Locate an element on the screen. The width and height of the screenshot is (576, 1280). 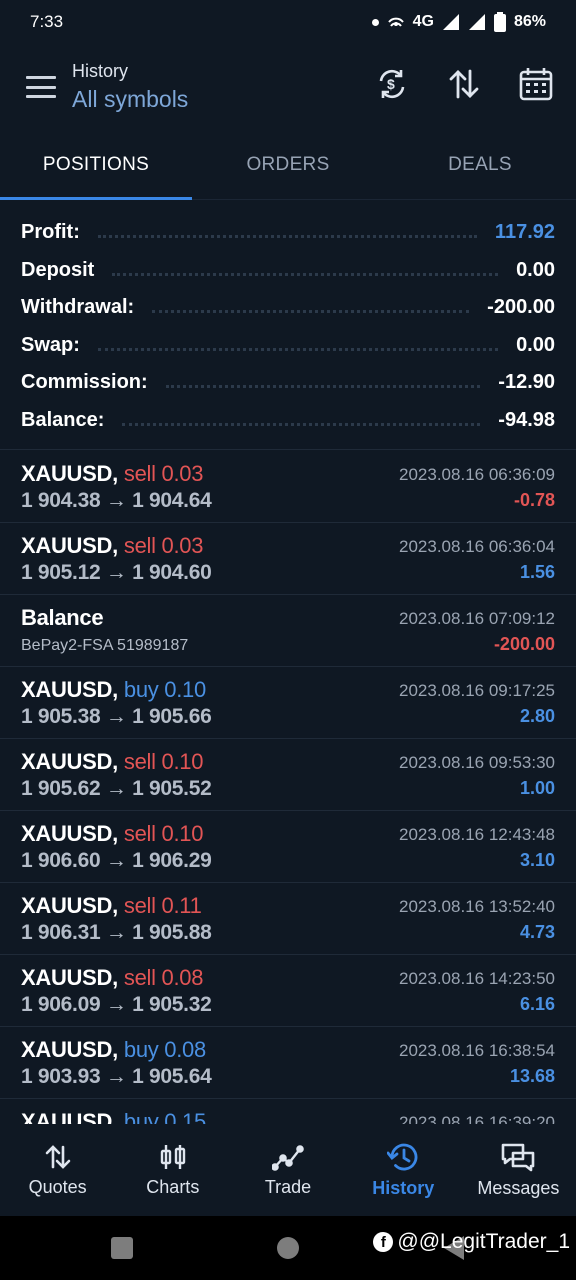
nav-messages: Messages is located at coordinates (518, 1170).